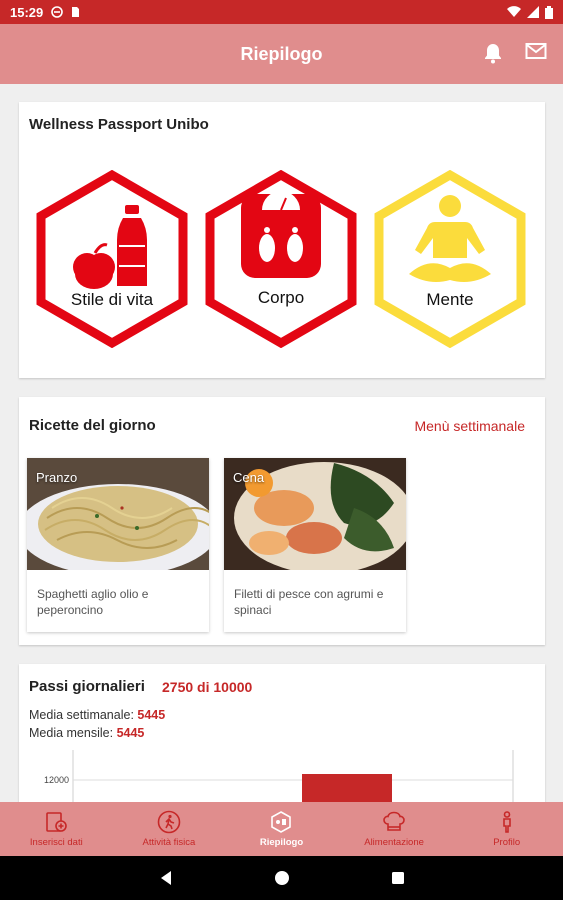 The width and height of the screenshot is (563, 900). What do you see at coordinates (281, 297) in the screenshot?
I see `badge-label: Corpo` at bounding box center [281, 297].